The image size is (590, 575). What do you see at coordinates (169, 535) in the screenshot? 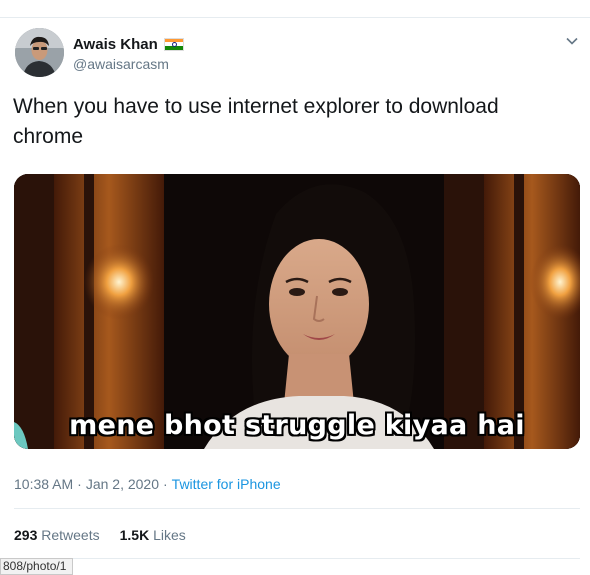
I see `likes-label: Likes` at bounding box center [169, 535].